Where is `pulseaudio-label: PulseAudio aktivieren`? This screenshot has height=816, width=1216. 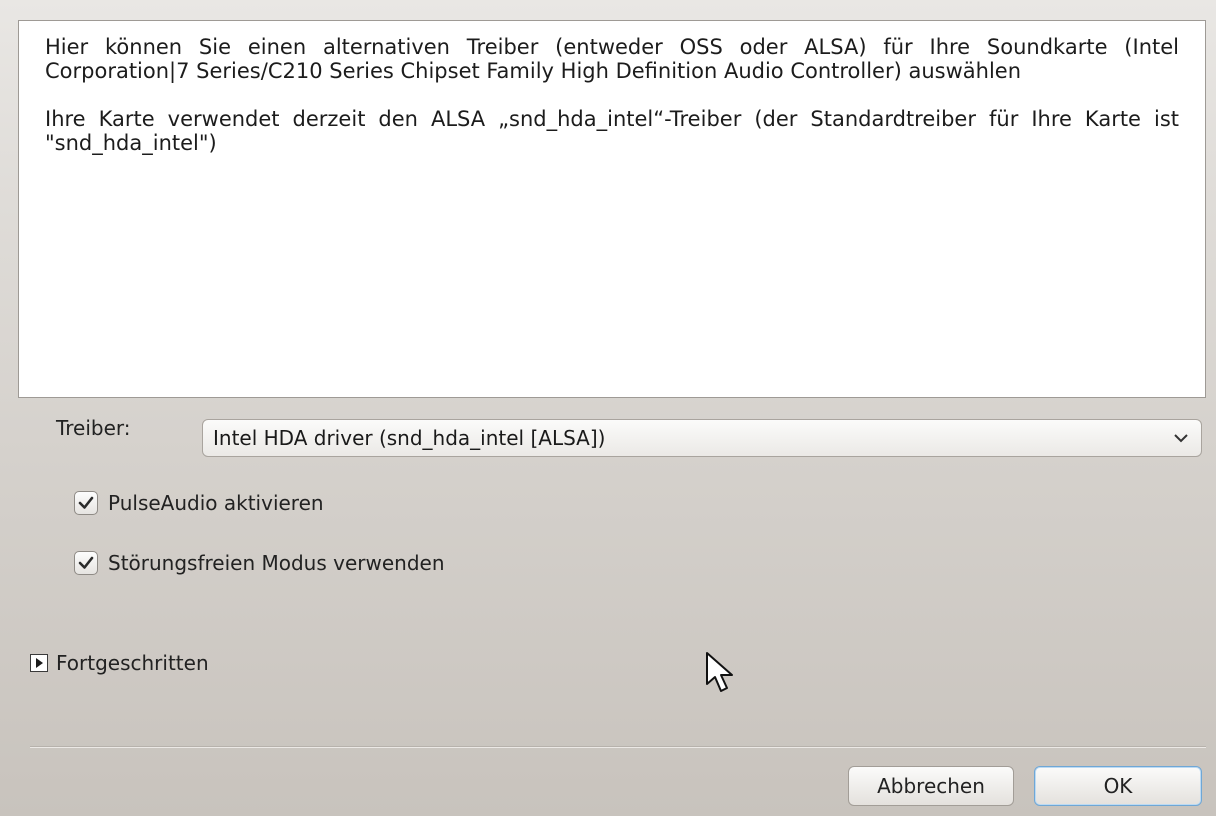 pulseaudio-label: PulseAudio aktivieren is located at coordinates (216, 503).